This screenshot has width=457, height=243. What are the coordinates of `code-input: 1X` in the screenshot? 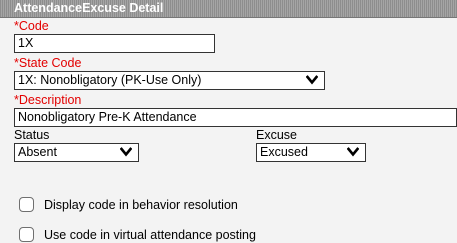 It's located at (114, 43).